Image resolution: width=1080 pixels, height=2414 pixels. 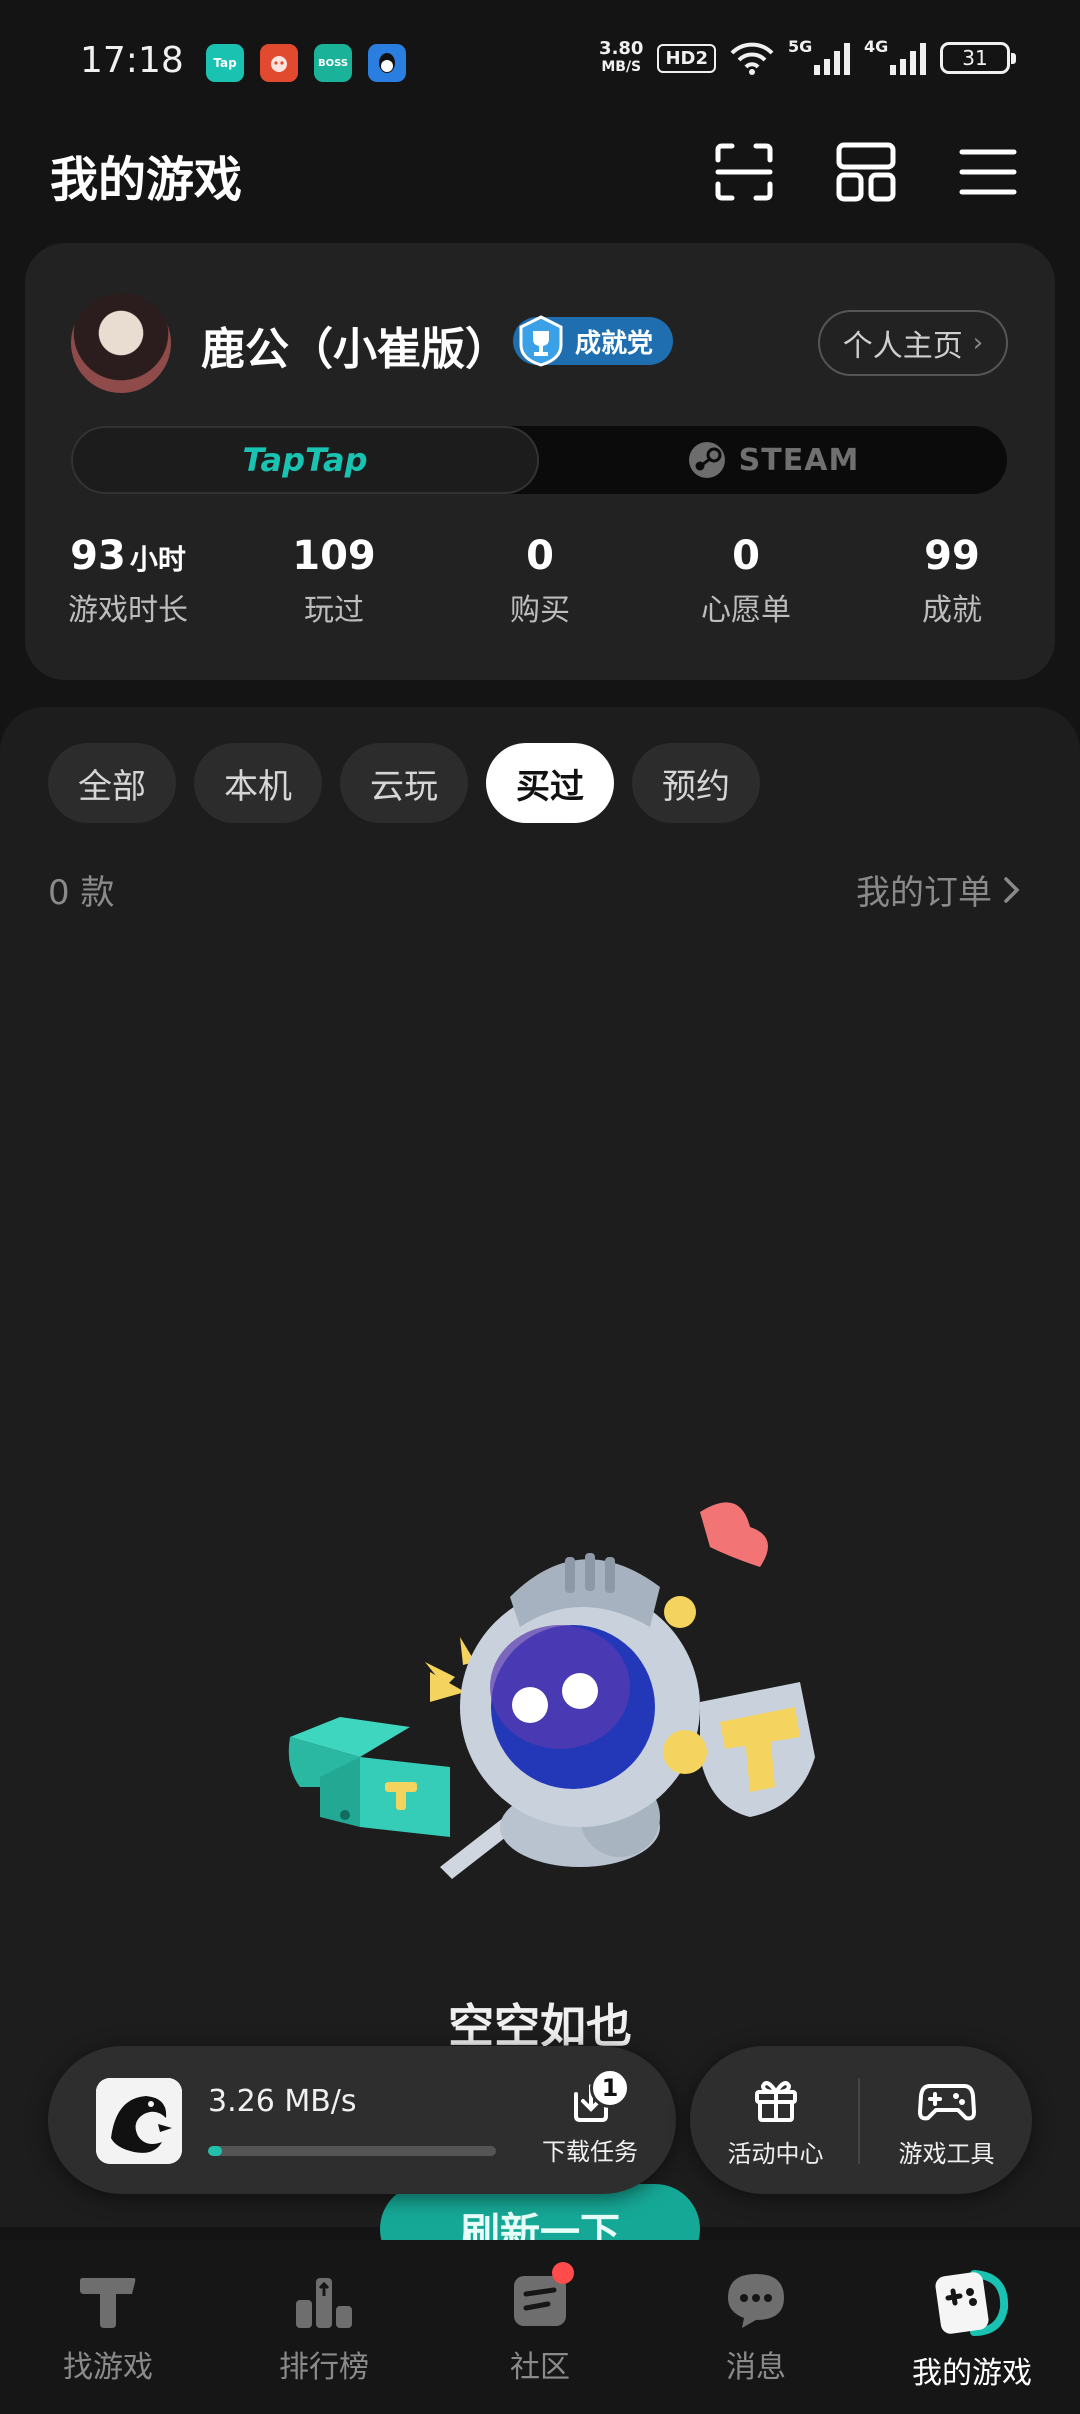 I want to click on filter-tabs: 全部 本机 云玩 买过 预约, so click(x=404, y=783).